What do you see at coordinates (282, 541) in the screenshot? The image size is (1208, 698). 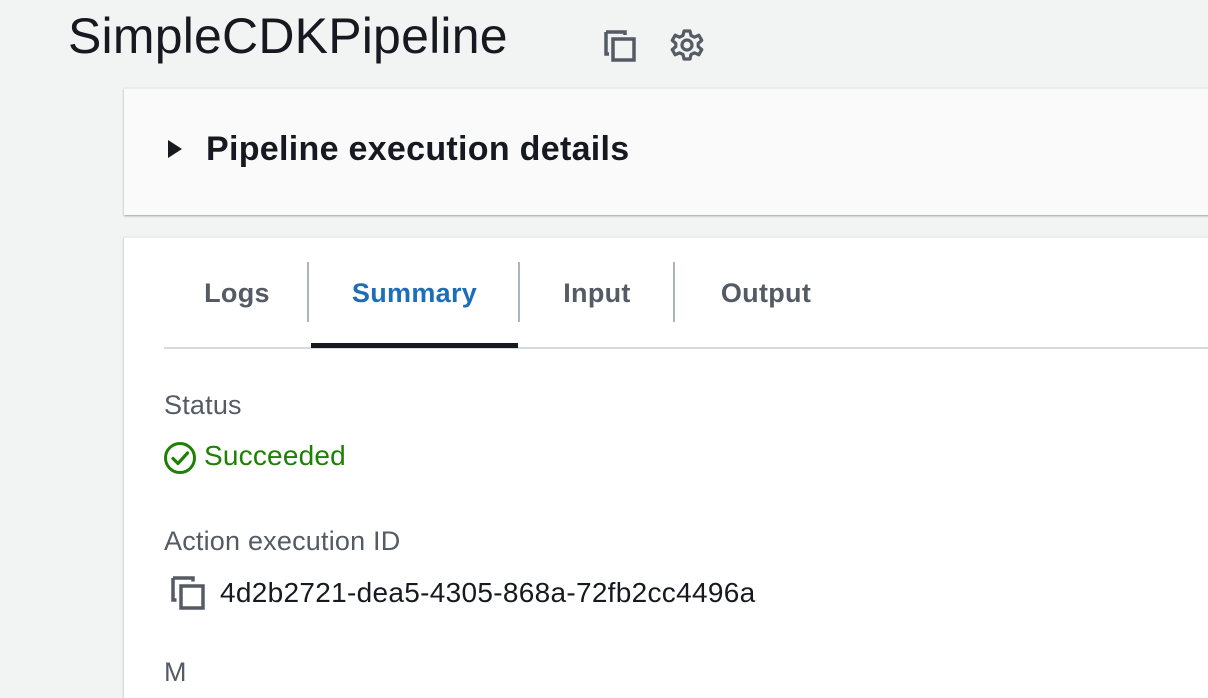 I see `action-execution-id-label: Action execution ID` at bounding box center [282, 541].